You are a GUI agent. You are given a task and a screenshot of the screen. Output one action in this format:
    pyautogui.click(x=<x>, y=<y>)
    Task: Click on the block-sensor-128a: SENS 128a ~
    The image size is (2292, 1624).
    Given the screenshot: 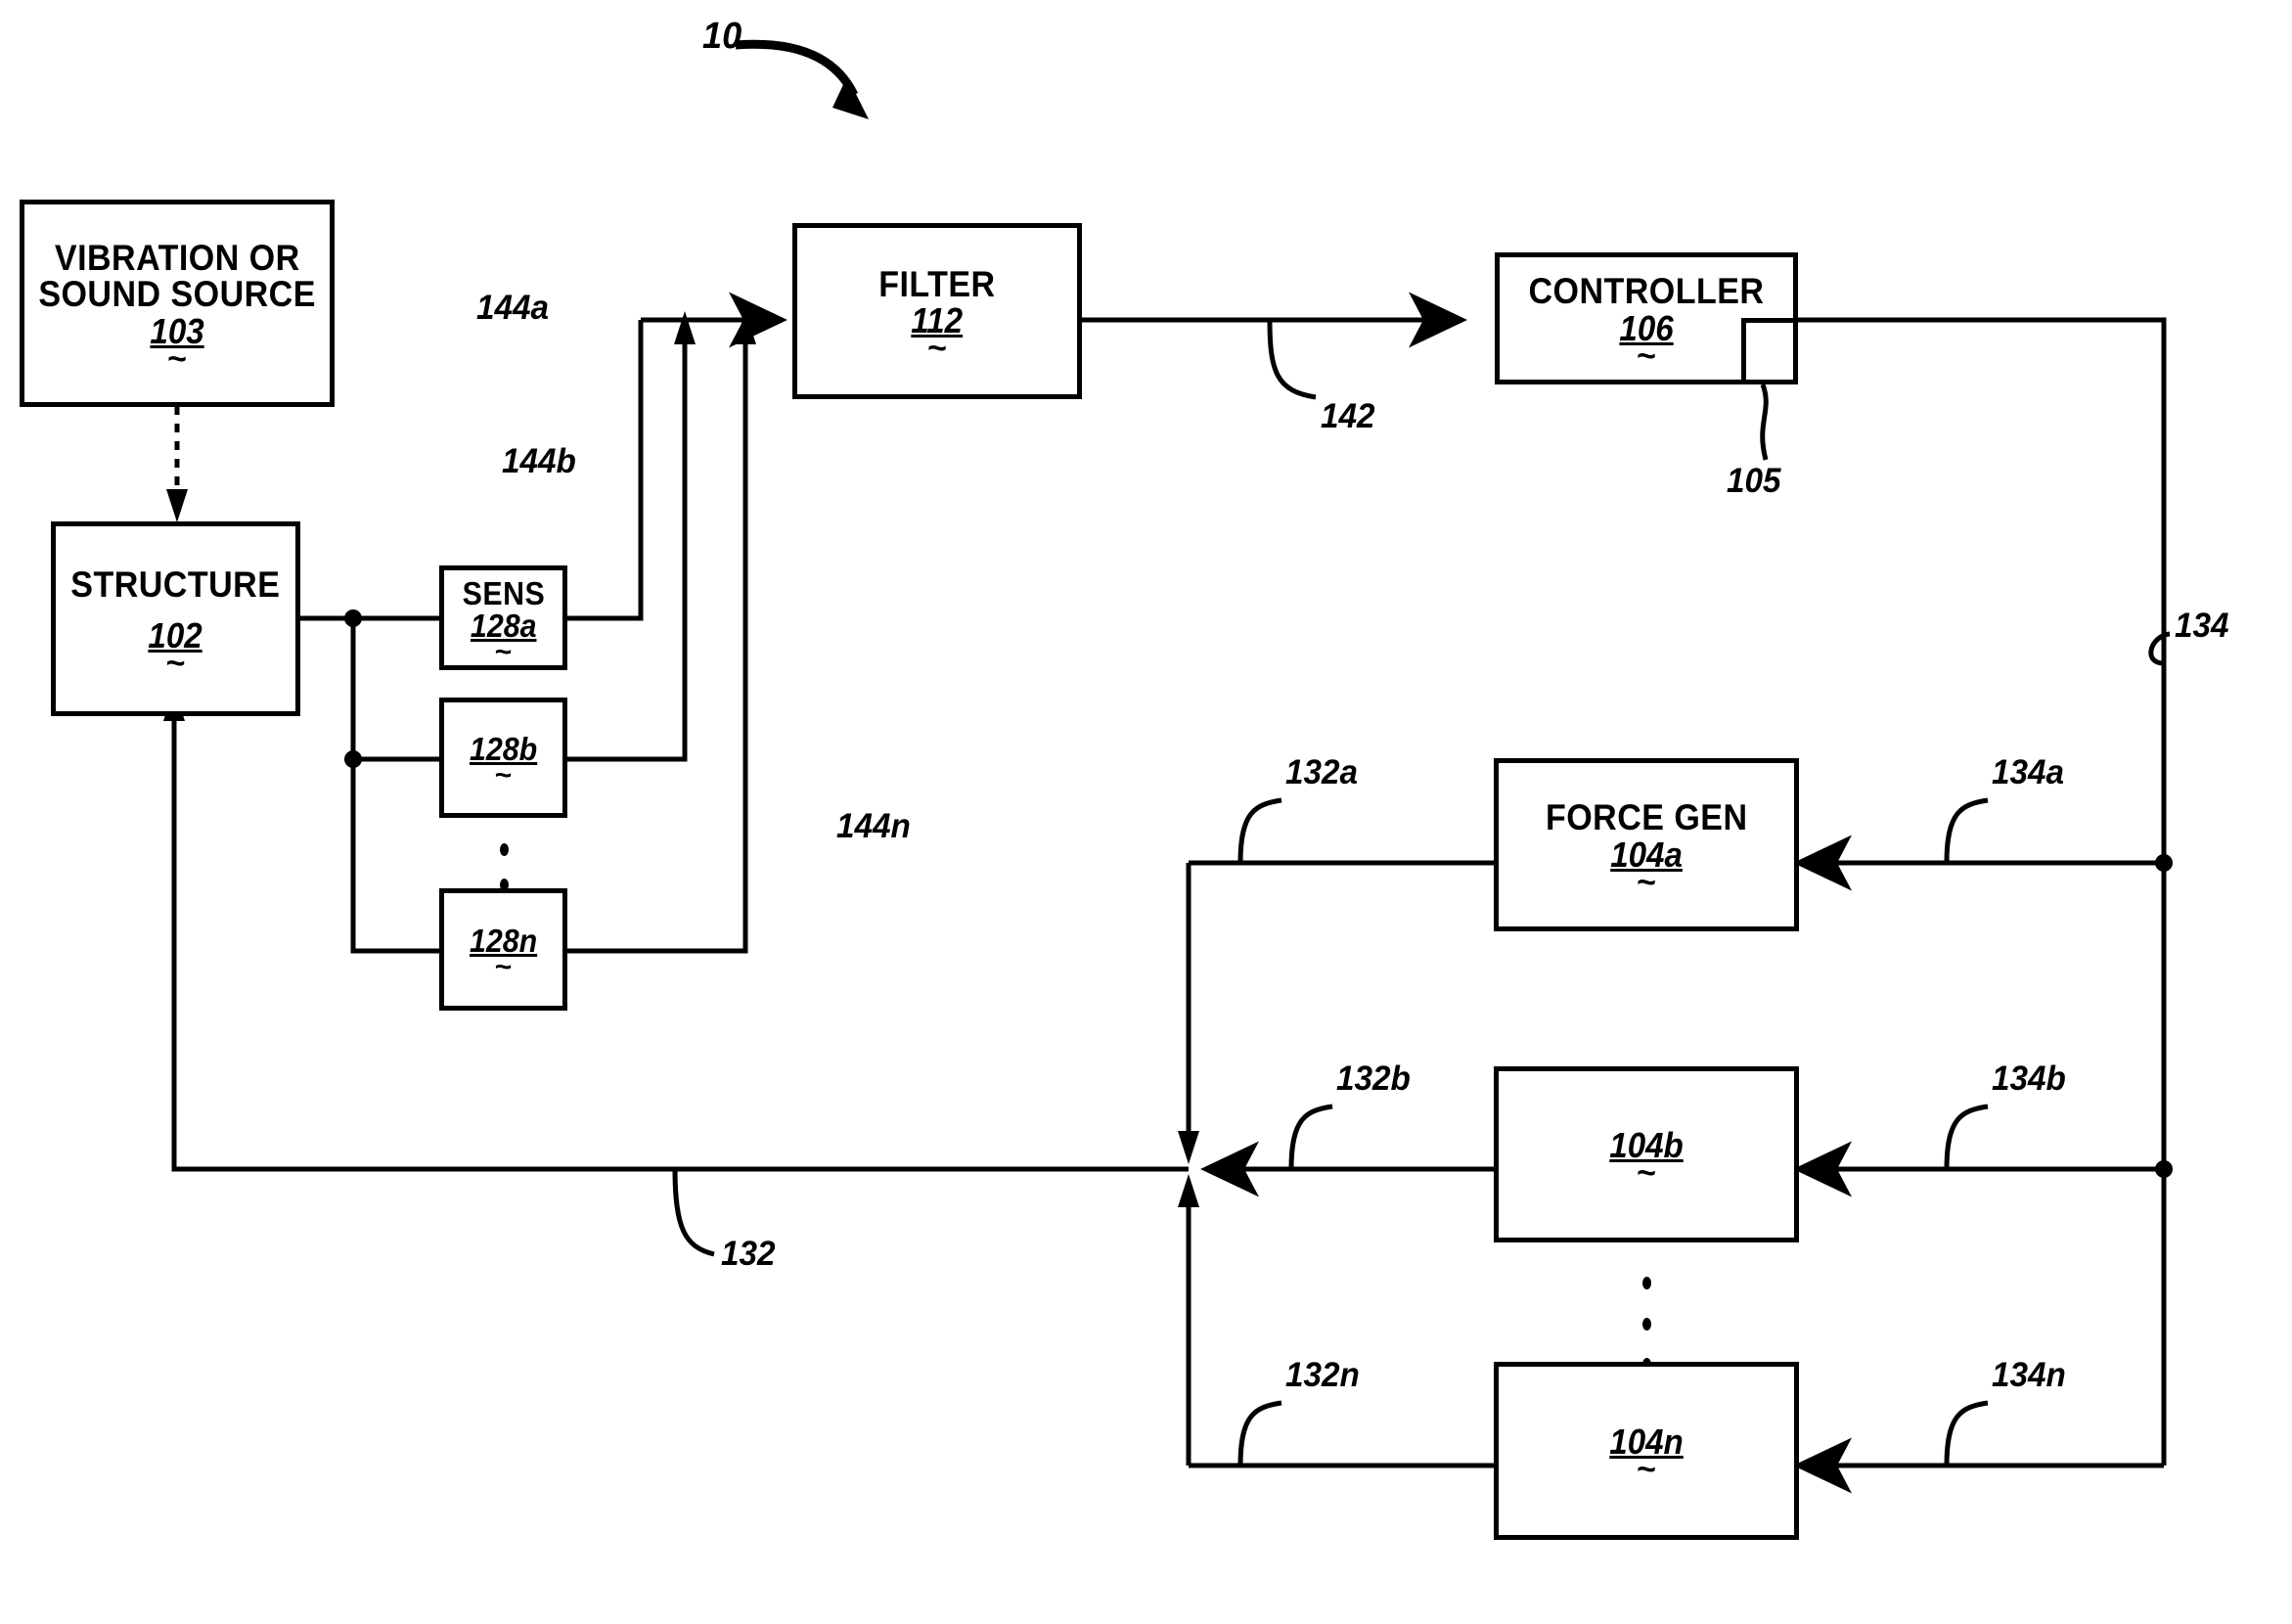 What is the action you would take?
    pyautogui.click(x=503, y=617)
    